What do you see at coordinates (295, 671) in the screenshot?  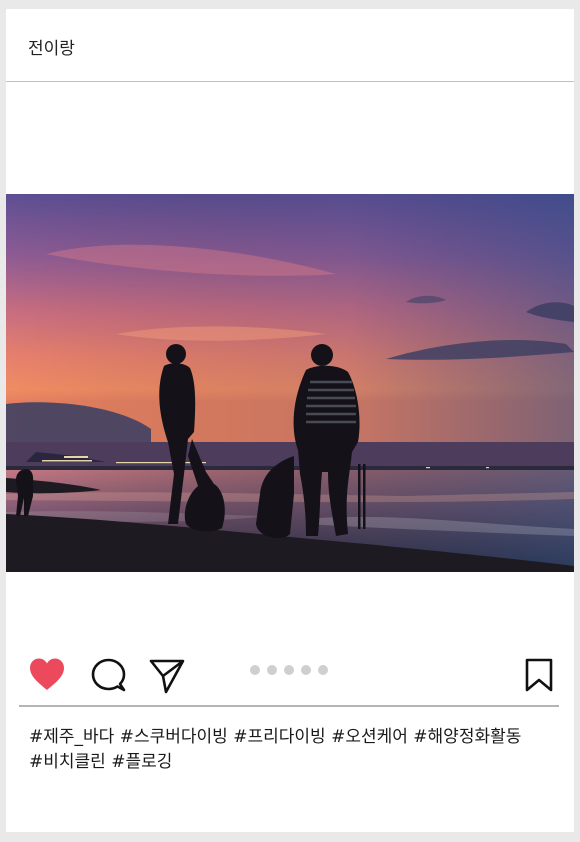 I see `carousel-indicator` at bounding box center [295, 671].